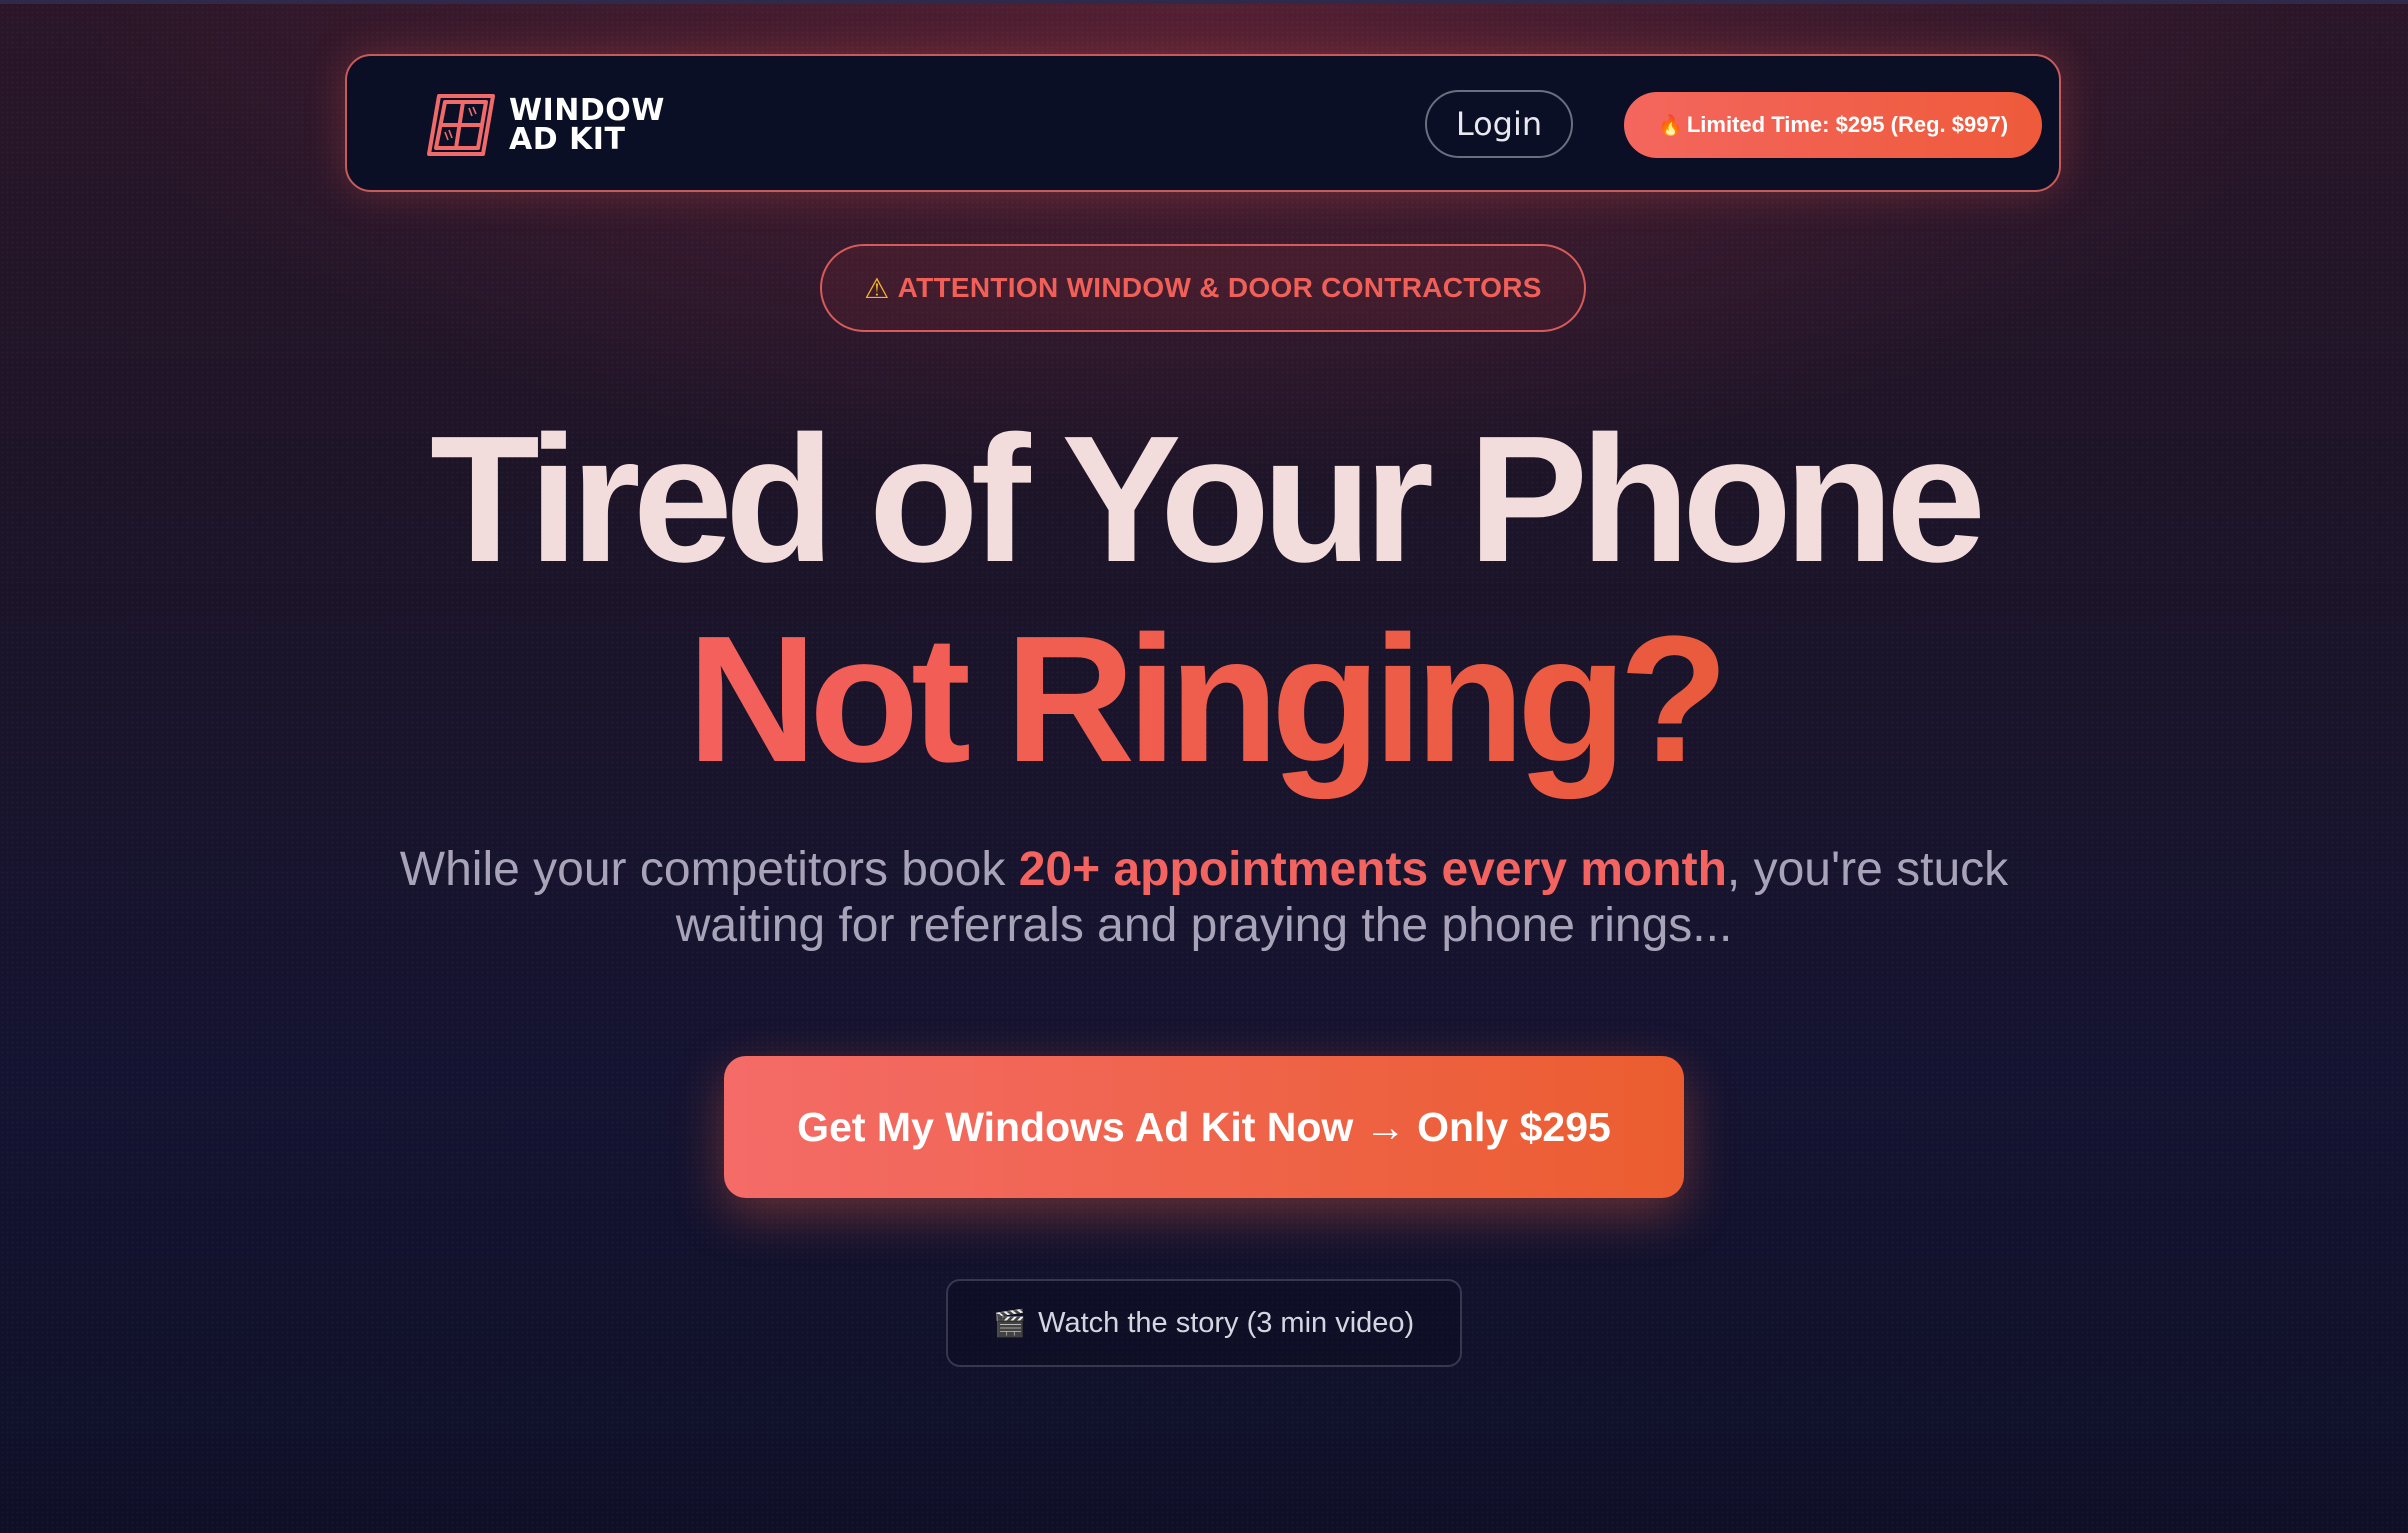 The width and height of the screenshot is (2408, 1533). Describe the element at coordinates (1226, 1322) in the screenshot. I see `watch-video-label: Watch the story (3 min video)` at that location.